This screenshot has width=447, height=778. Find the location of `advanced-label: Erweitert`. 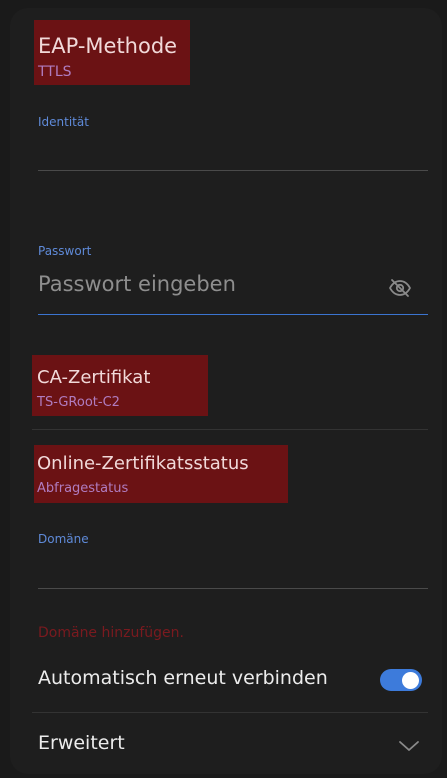

advanced-label: Erweitert is located at coordinates (81, 743).